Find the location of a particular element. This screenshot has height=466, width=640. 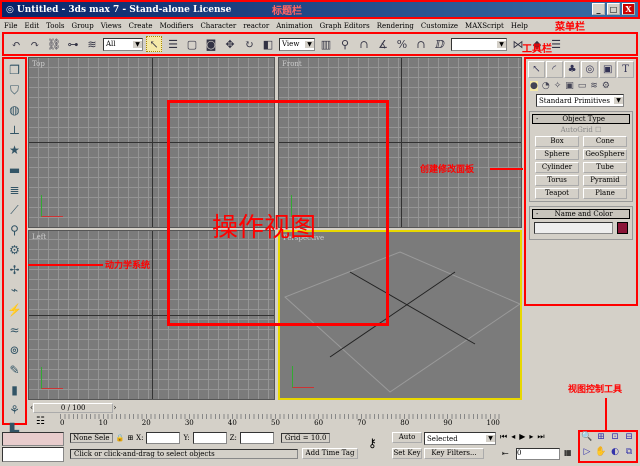

hinge-icon: ⚲ is located at coordinates (15, 230).